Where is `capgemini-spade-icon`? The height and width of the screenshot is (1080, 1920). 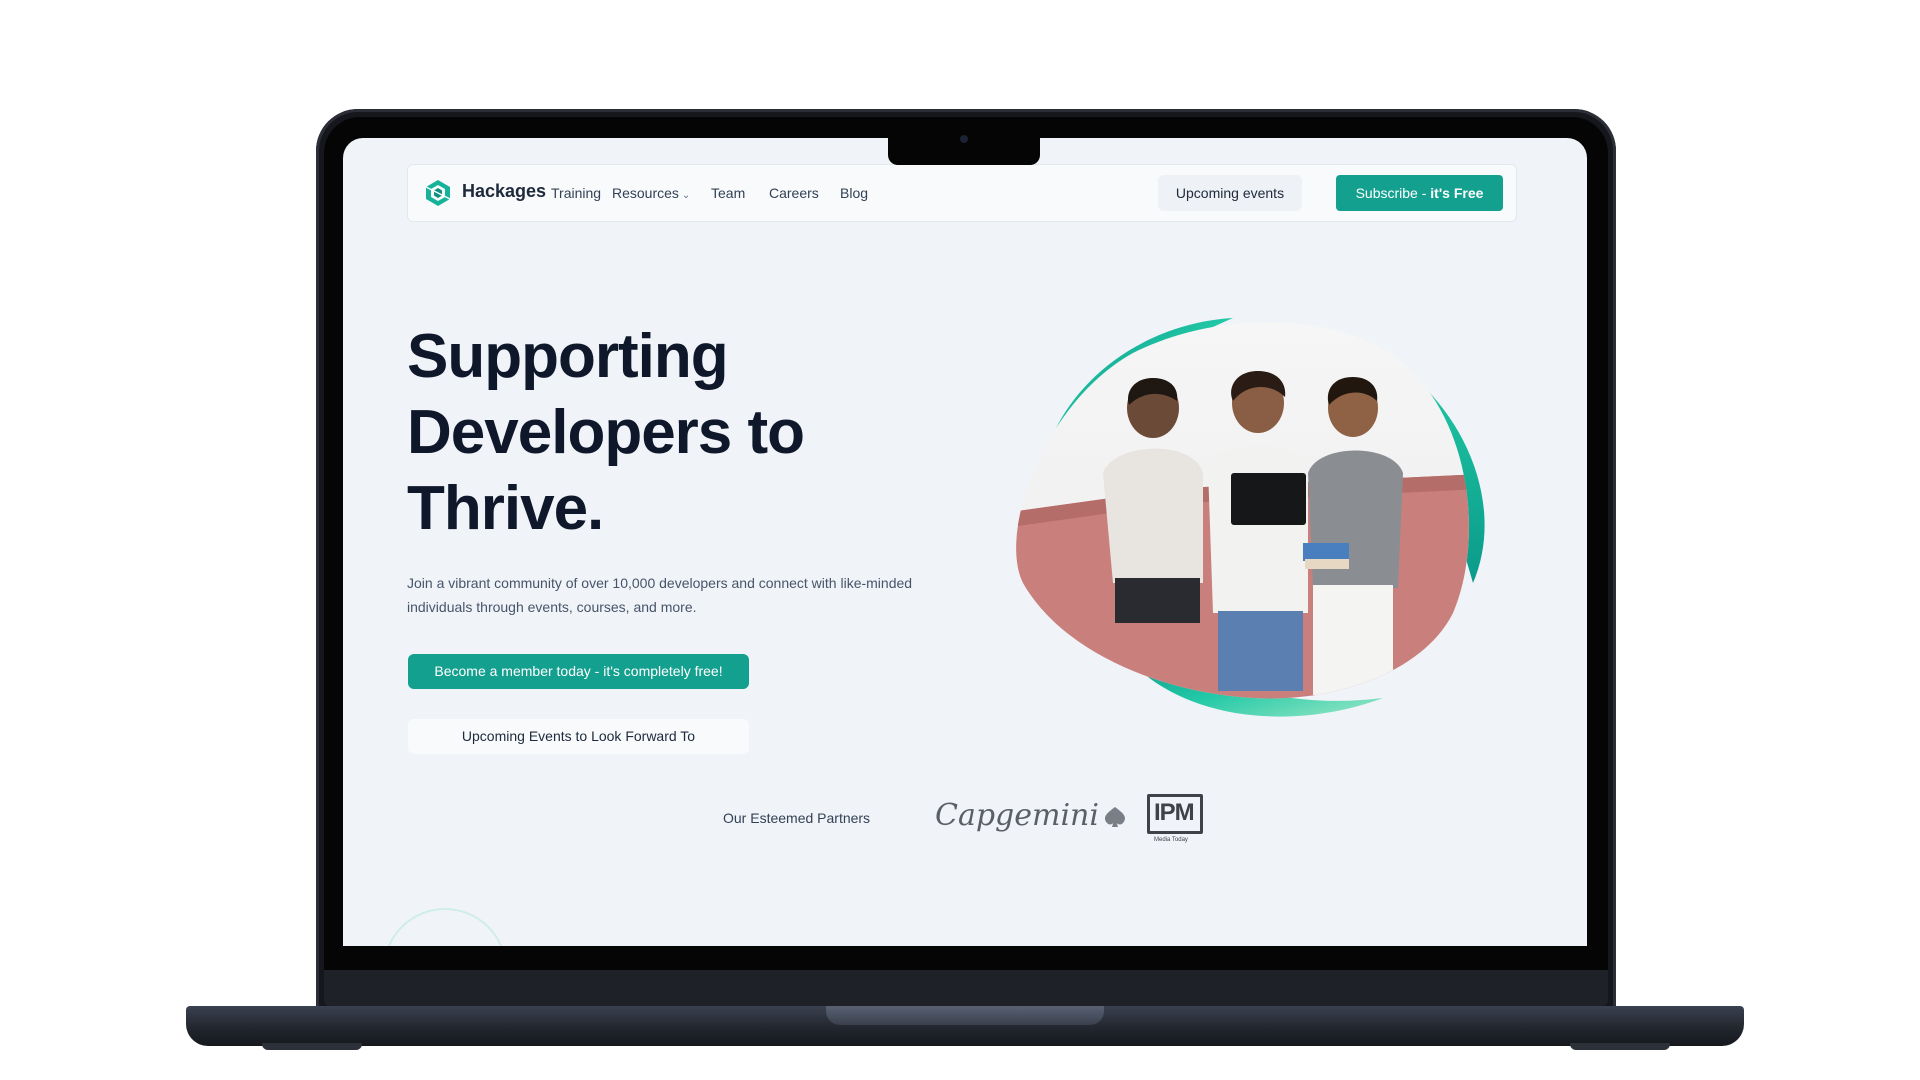
capgemini-spade-icon is located at coordinates (1114, 817).